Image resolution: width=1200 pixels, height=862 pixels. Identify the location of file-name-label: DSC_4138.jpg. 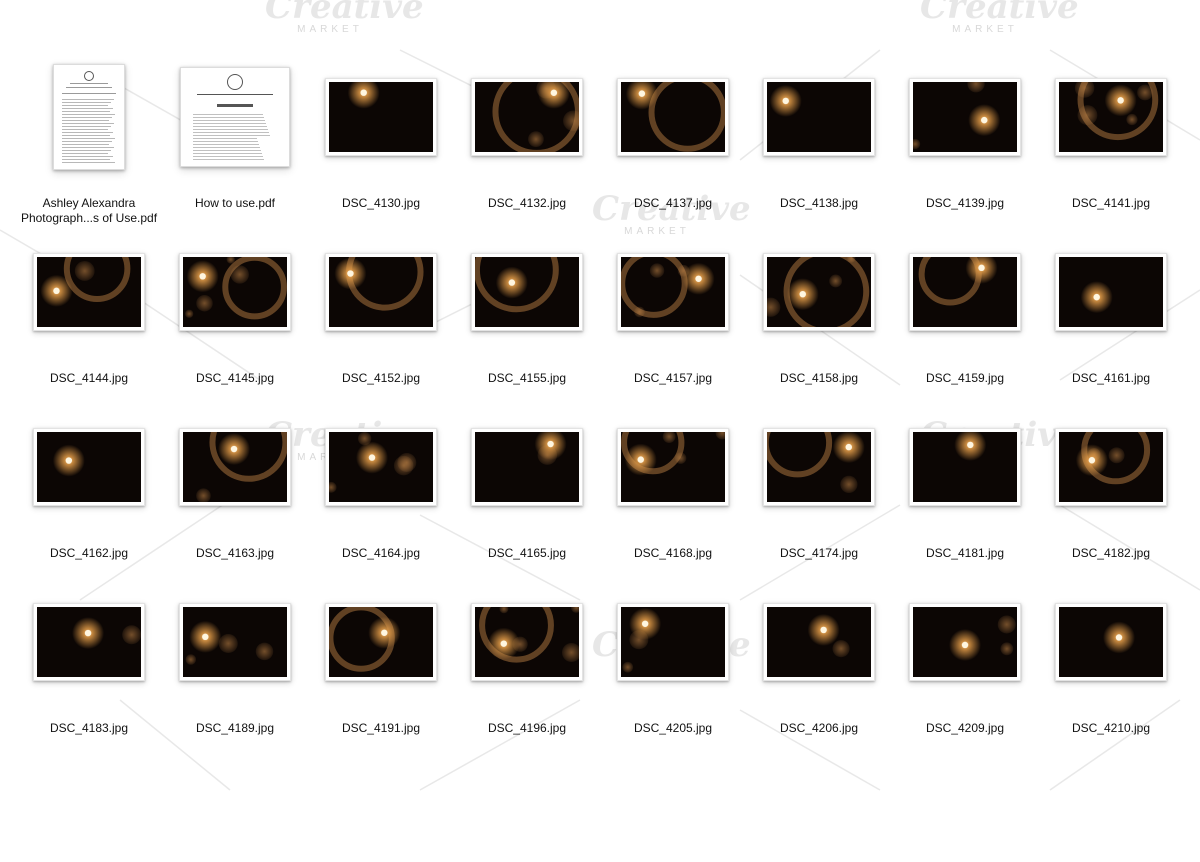
(819, 203).